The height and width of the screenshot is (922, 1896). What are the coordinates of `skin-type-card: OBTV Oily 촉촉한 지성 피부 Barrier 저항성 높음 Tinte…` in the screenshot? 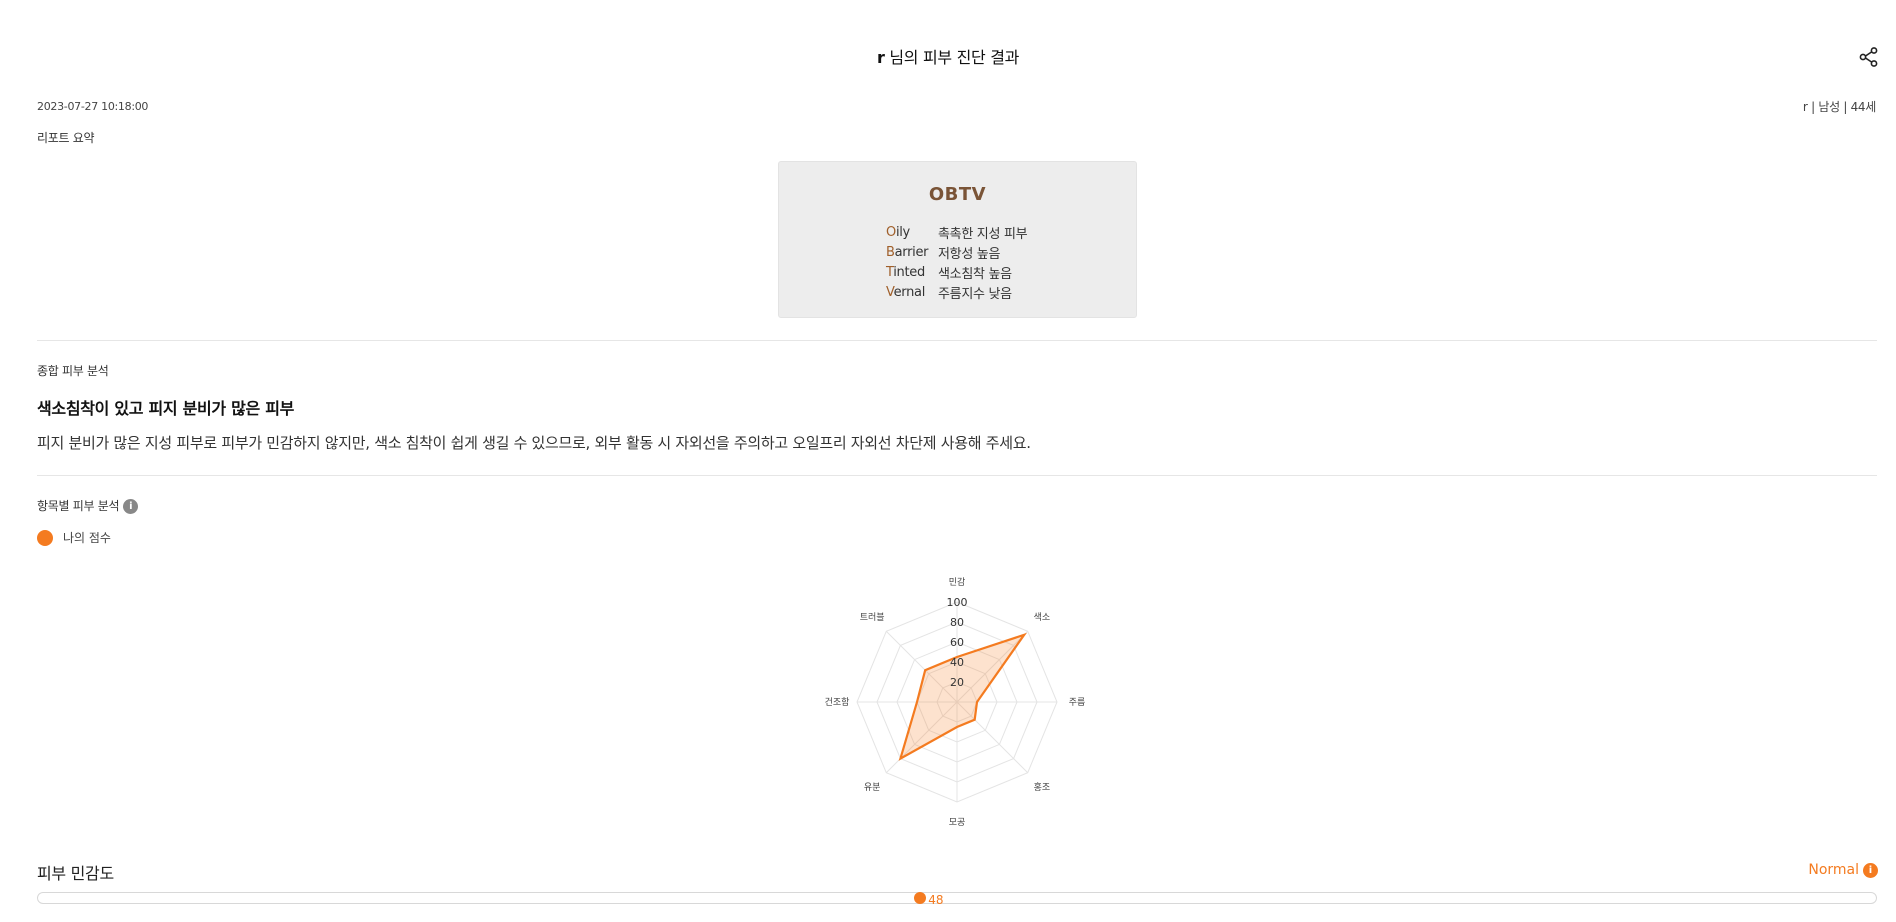 It's located at (957, 239).